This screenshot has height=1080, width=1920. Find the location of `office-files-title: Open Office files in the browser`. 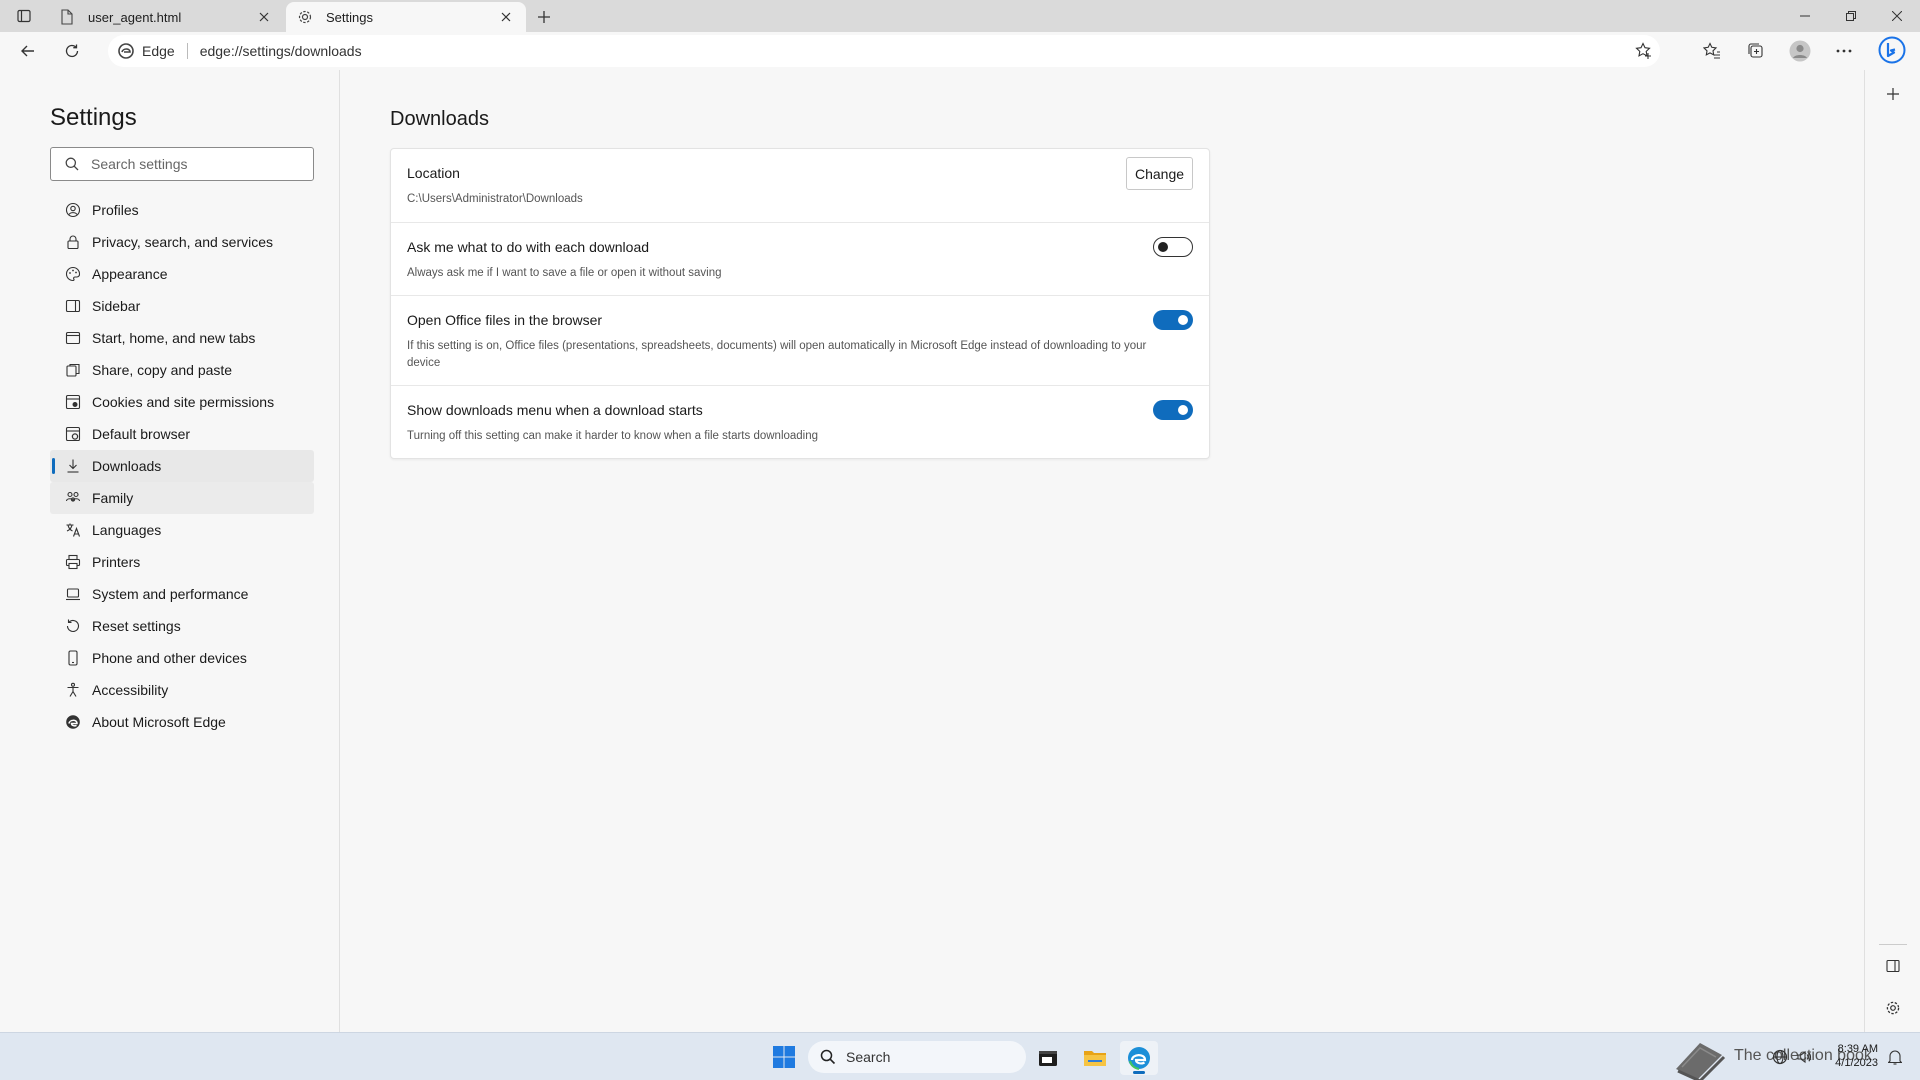

office-files-title: Open Office files in the browser is located at coordinates (505, 320).